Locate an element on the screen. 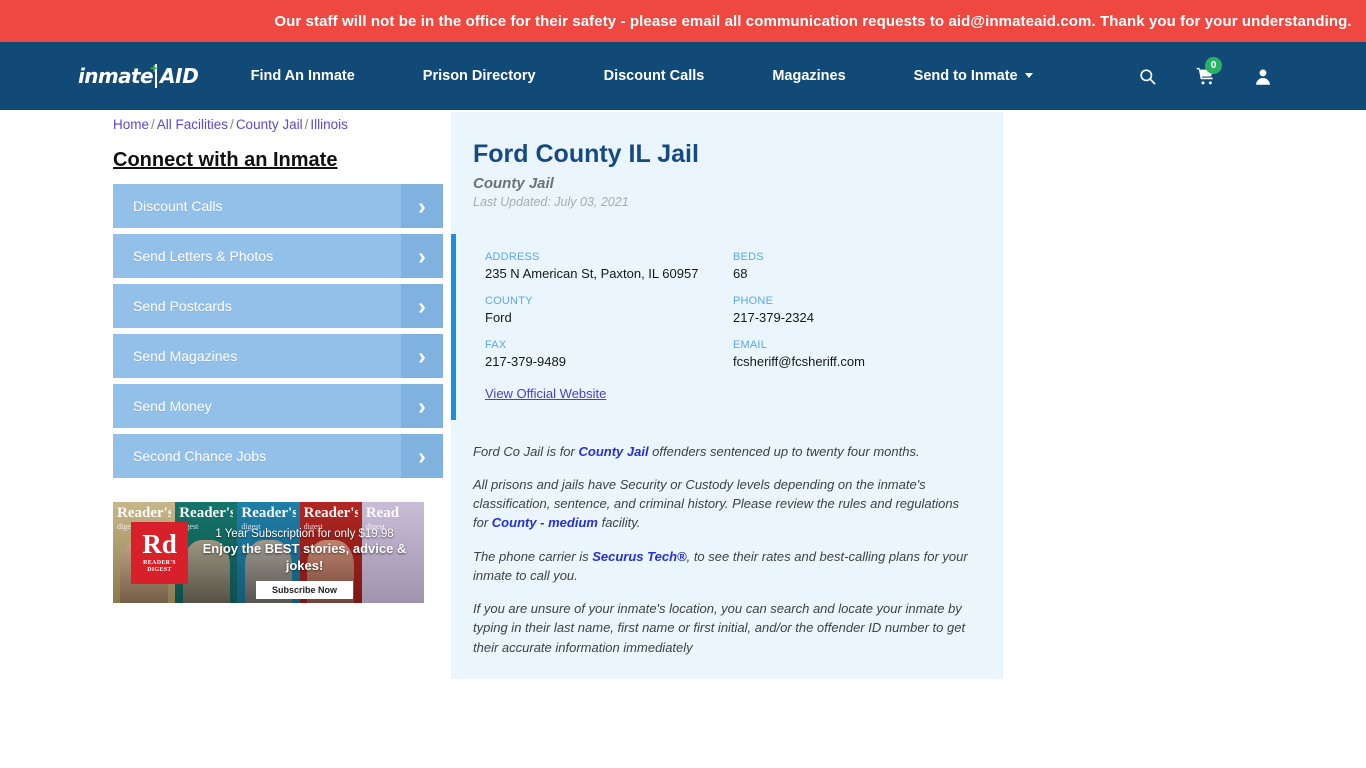 This screenshot has height=768, width=1366. info-field-email: EMAIL fcsheriff@fcsheriff.com is located at coordinates (857, 354).